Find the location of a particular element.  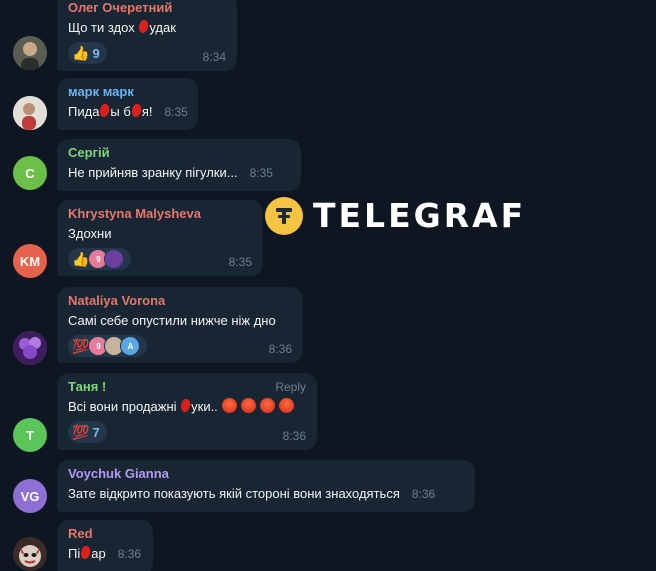

avatar-initials: VG is located at coordinates (30, 496).